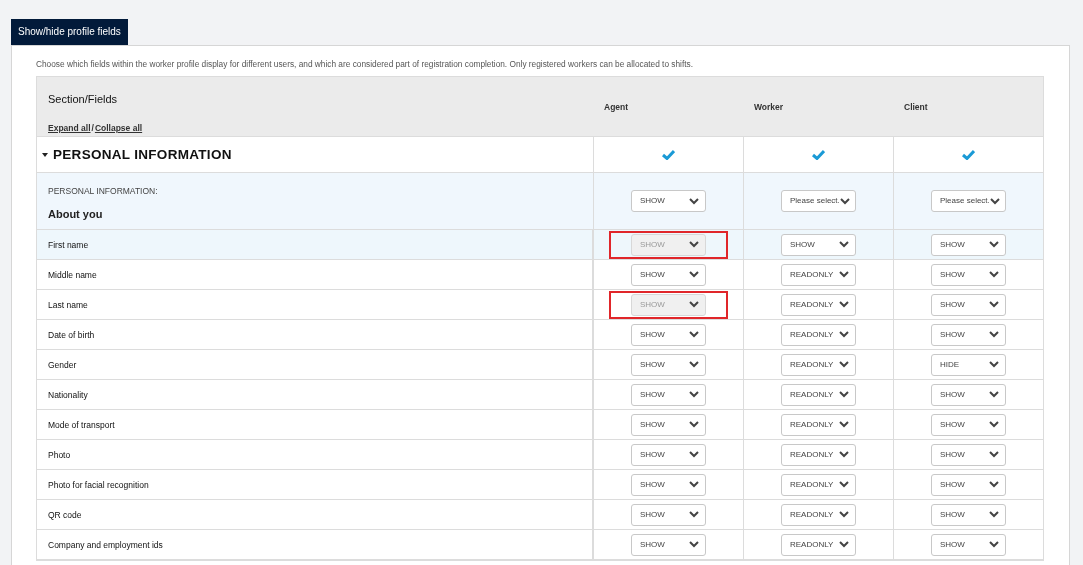 The image size is (1083, 565). Describe the element at coordinates (616, 107) in the screenshot. I see `column-header: Agent` at that location.